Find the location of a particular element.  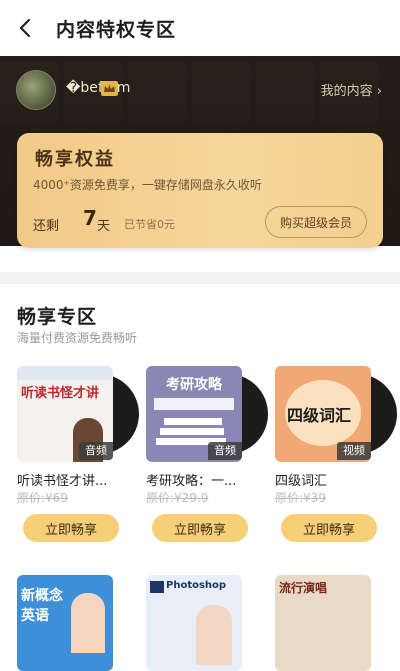

vip-crown-icon is located at coordinates (109, 88).